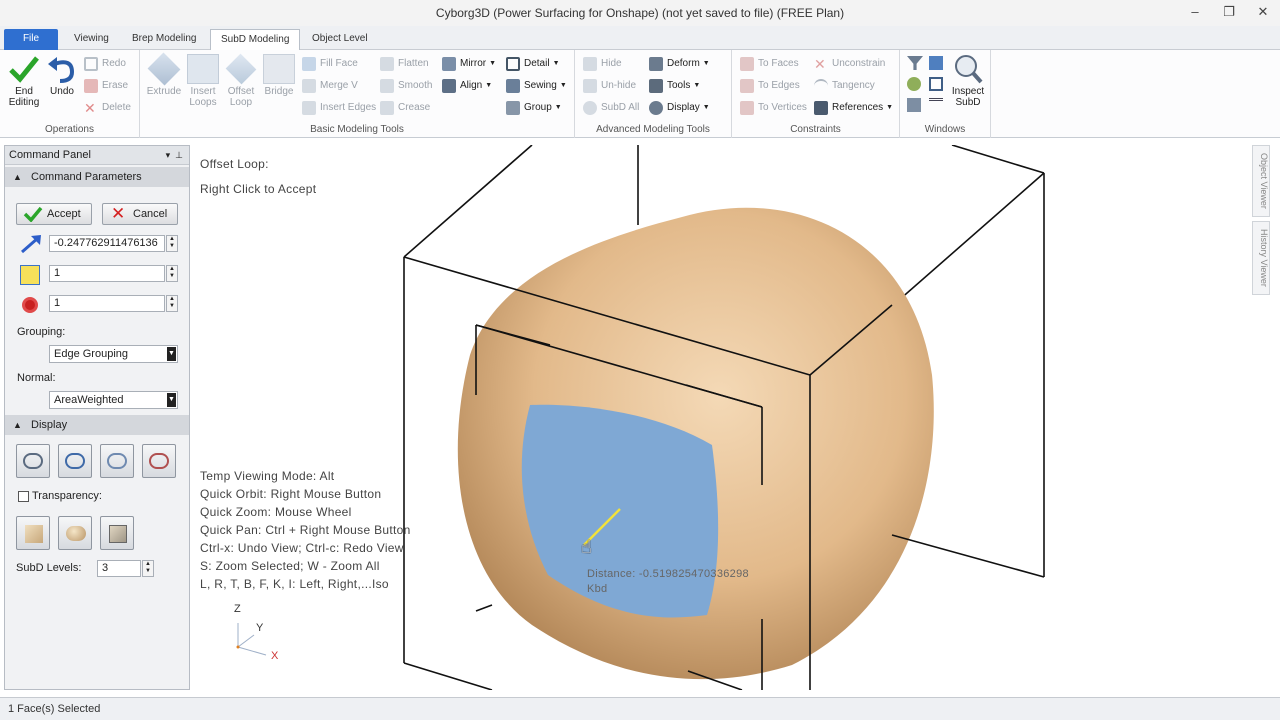 Image resolution: width=1280 pixels, height=720 pixels. What do you see at coordinates (679, 108) in the screenshot?
I see `display-button: Display ▼` at bounding box center [679, 108].